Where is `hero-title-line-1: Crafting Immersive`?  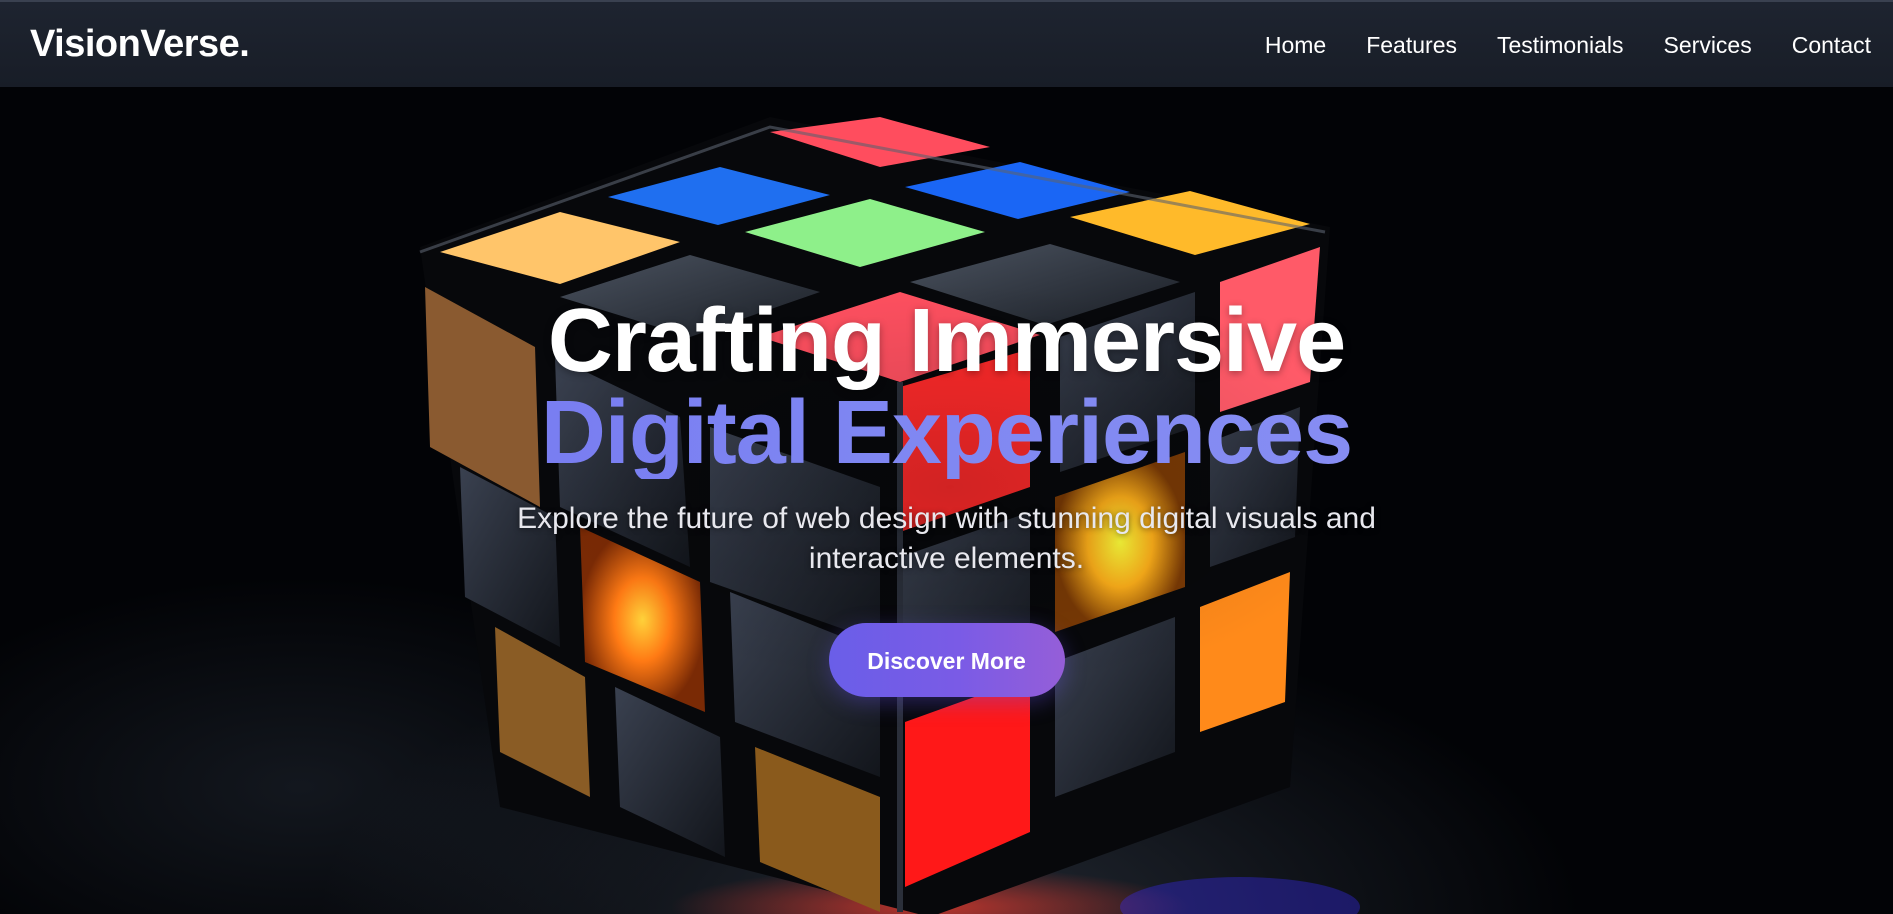
hero-title-line-1: Crafting Immersive is located at coordinates (946, 341).